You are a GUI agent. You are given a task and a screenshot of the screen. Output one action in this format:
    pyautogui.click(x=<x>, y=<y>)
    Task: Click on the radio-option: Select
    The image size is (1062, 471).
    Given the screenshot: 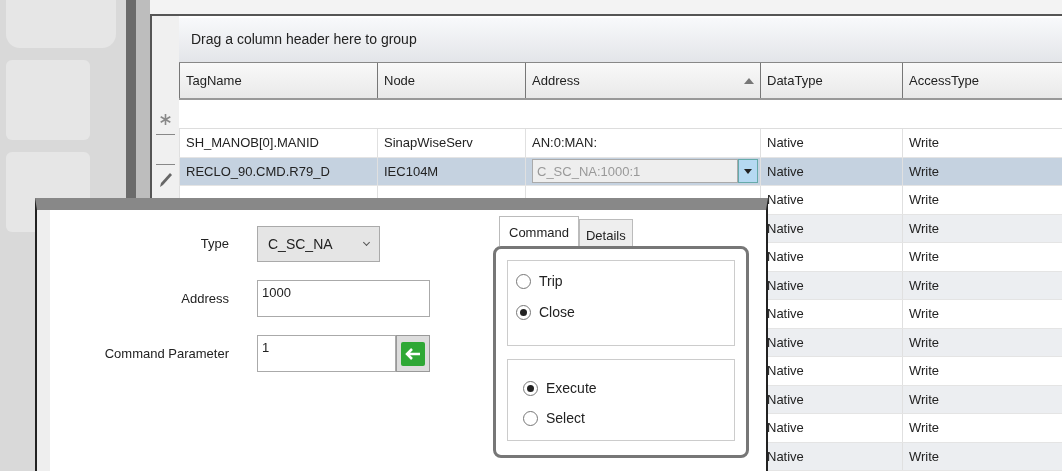 What is the action you would take?
    pyautogui.click(x=554, y=418)
    